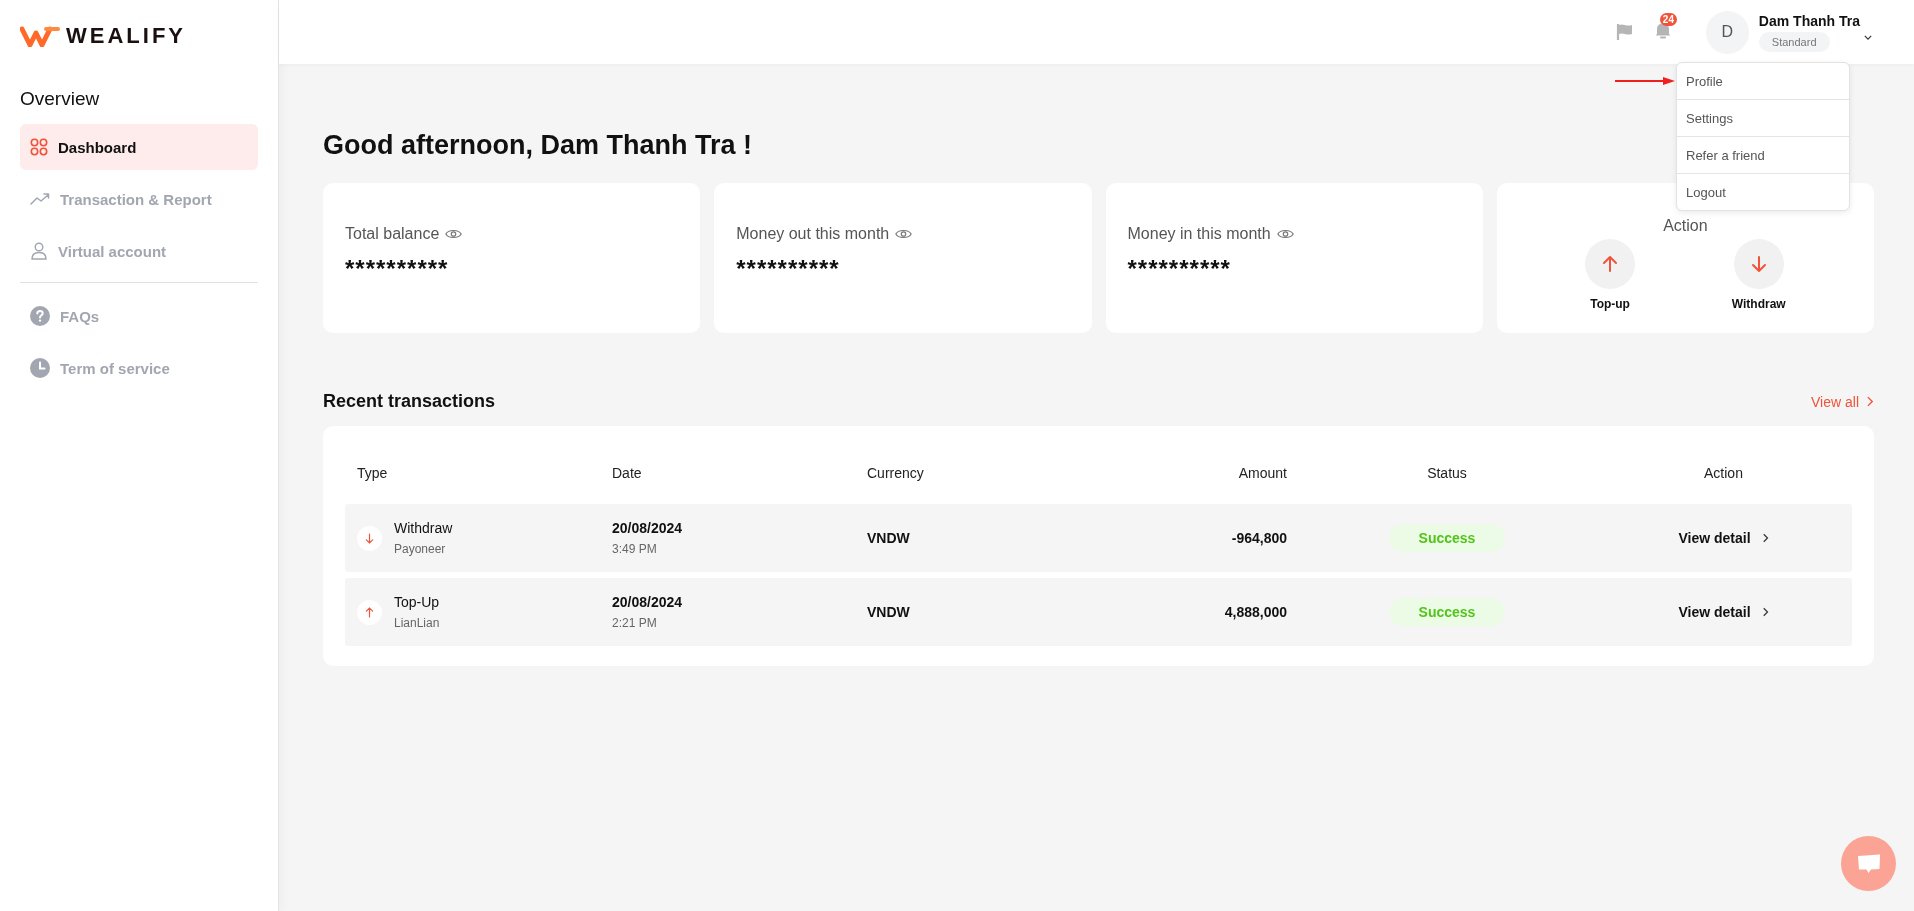 Image resolution: width=1914 pixels, height=911 pixels. What do you see at coordinates (635, 549) in the screenshot?
I see `table-cell-text: 3:49 PM` at bounding box center [635, 549].